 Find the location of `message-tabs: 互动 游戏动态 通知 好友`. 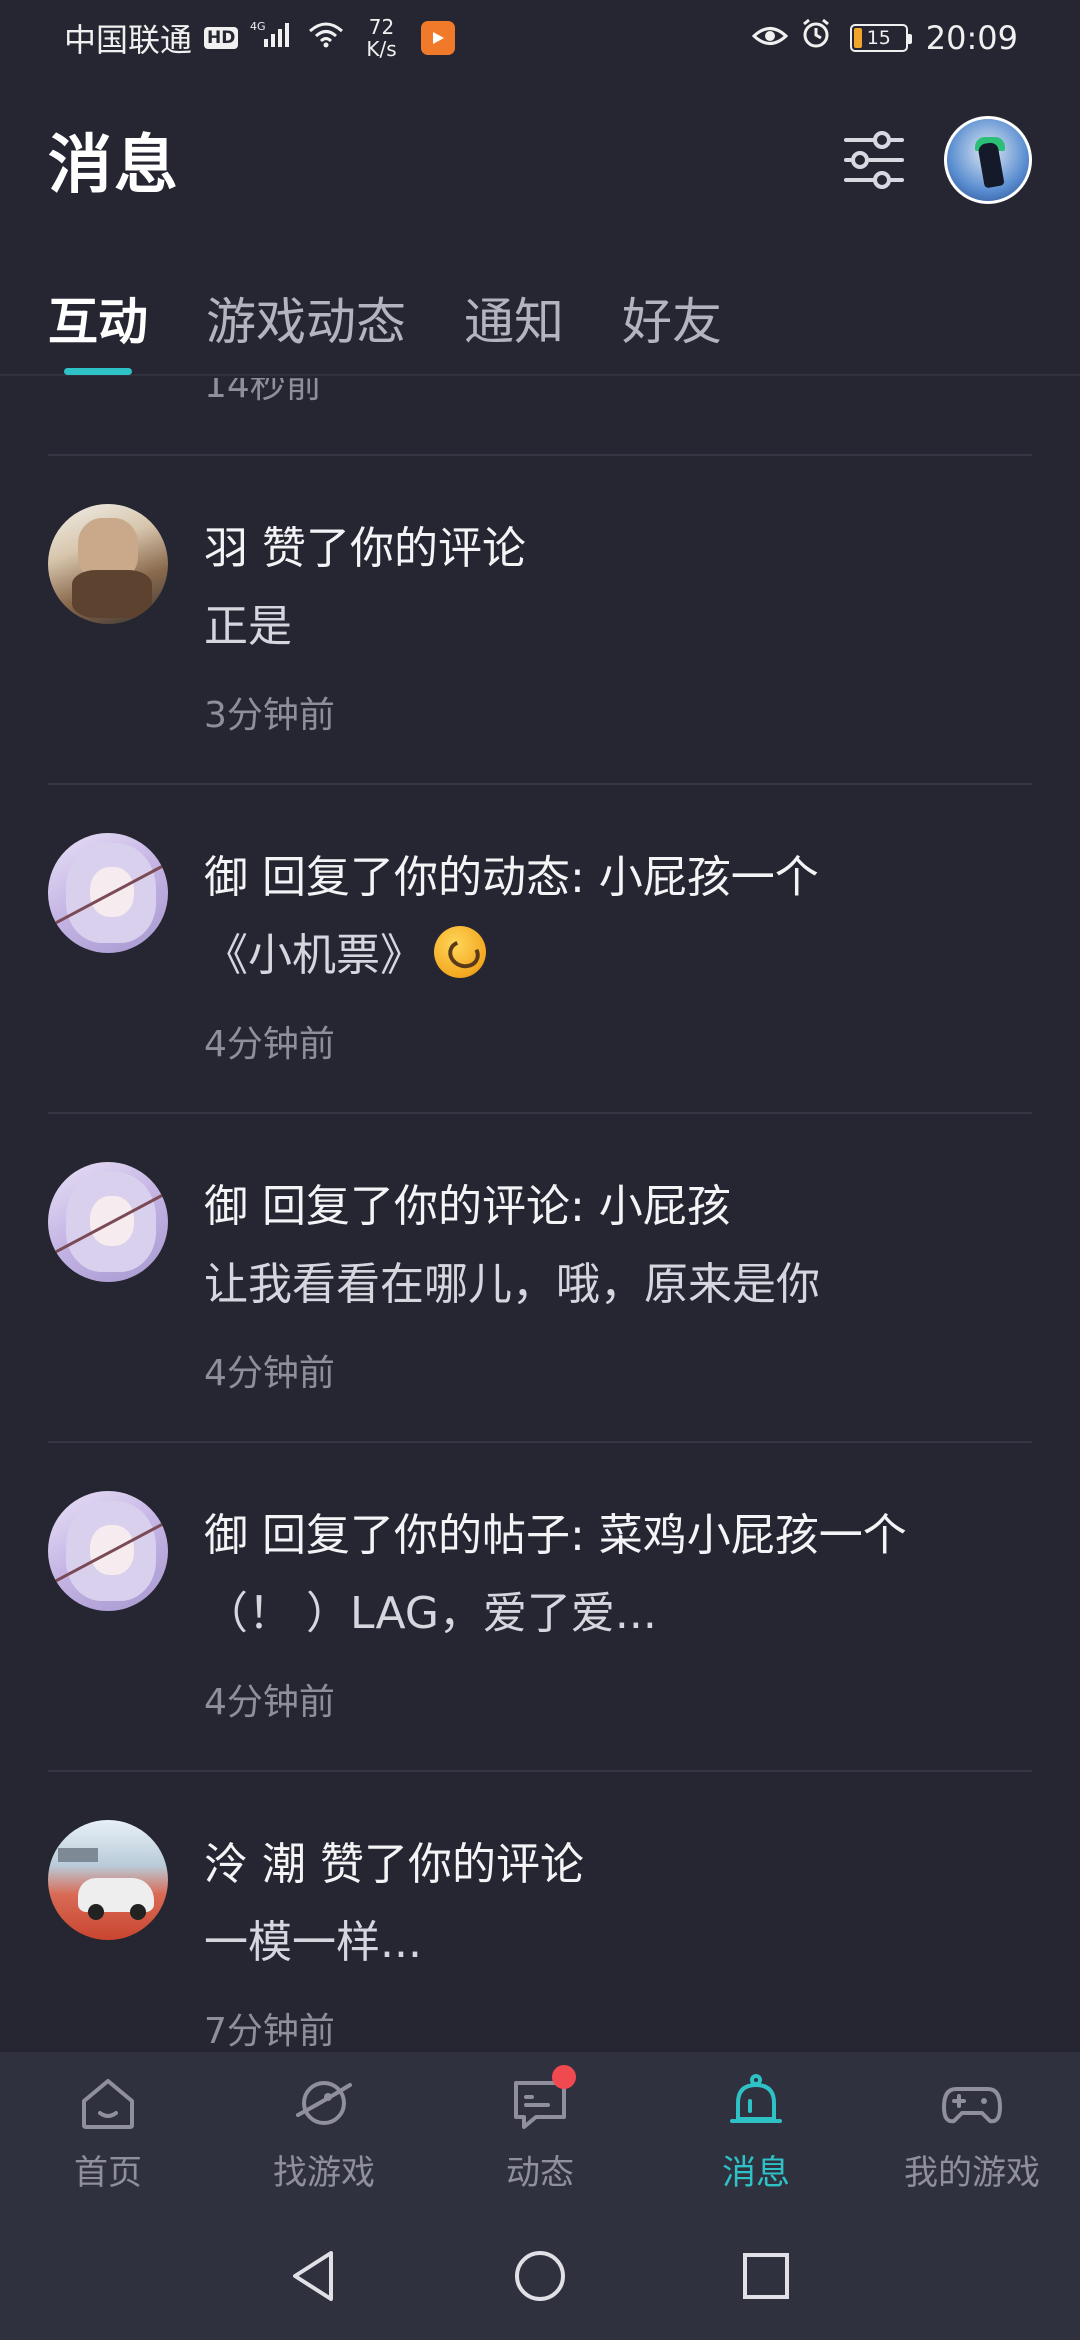

message-tabs: 互动 游戏动态 通知 好友 is located at coordinates (540, 319).